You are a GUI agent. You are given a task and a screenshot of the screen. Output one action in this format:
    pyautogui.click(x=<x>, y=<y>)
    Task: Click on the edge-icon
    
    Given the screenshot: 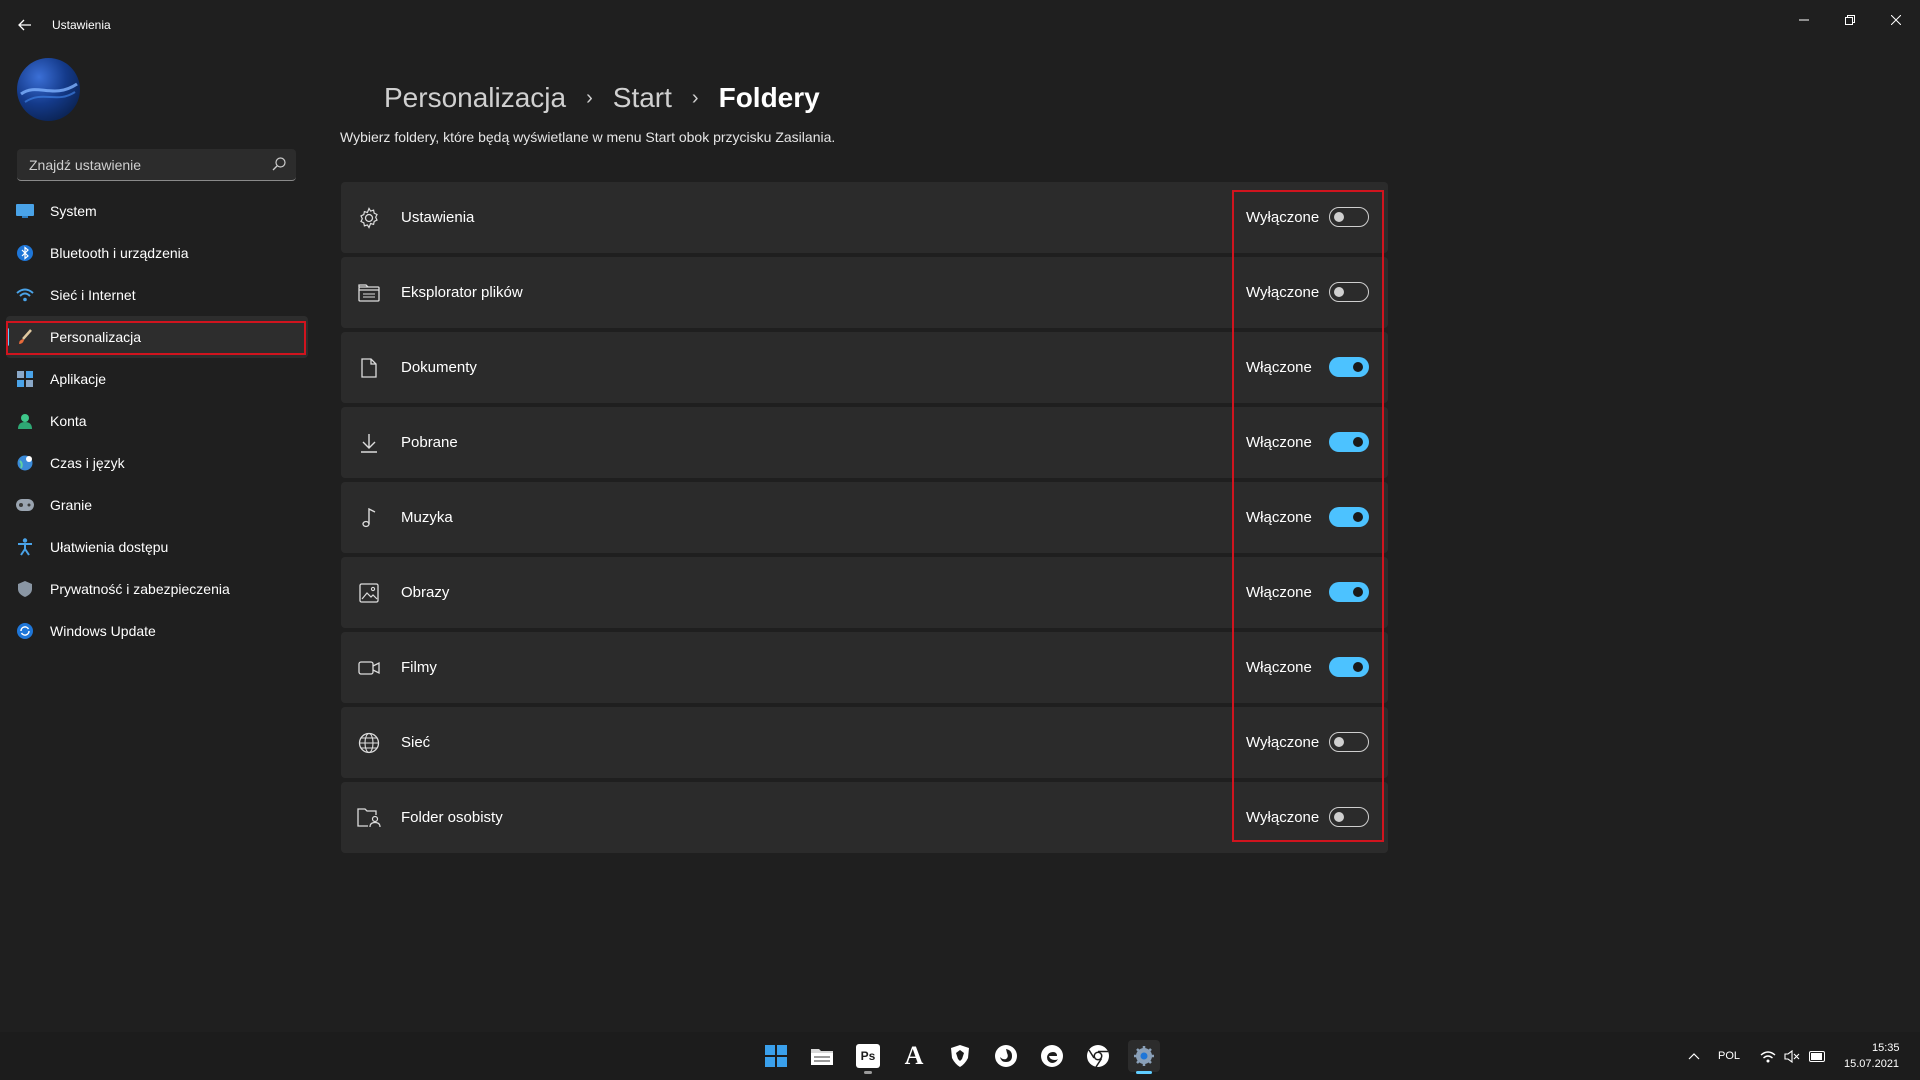 What is the action you would take?
    pyautogui.click(x=1052, y=1056)
    